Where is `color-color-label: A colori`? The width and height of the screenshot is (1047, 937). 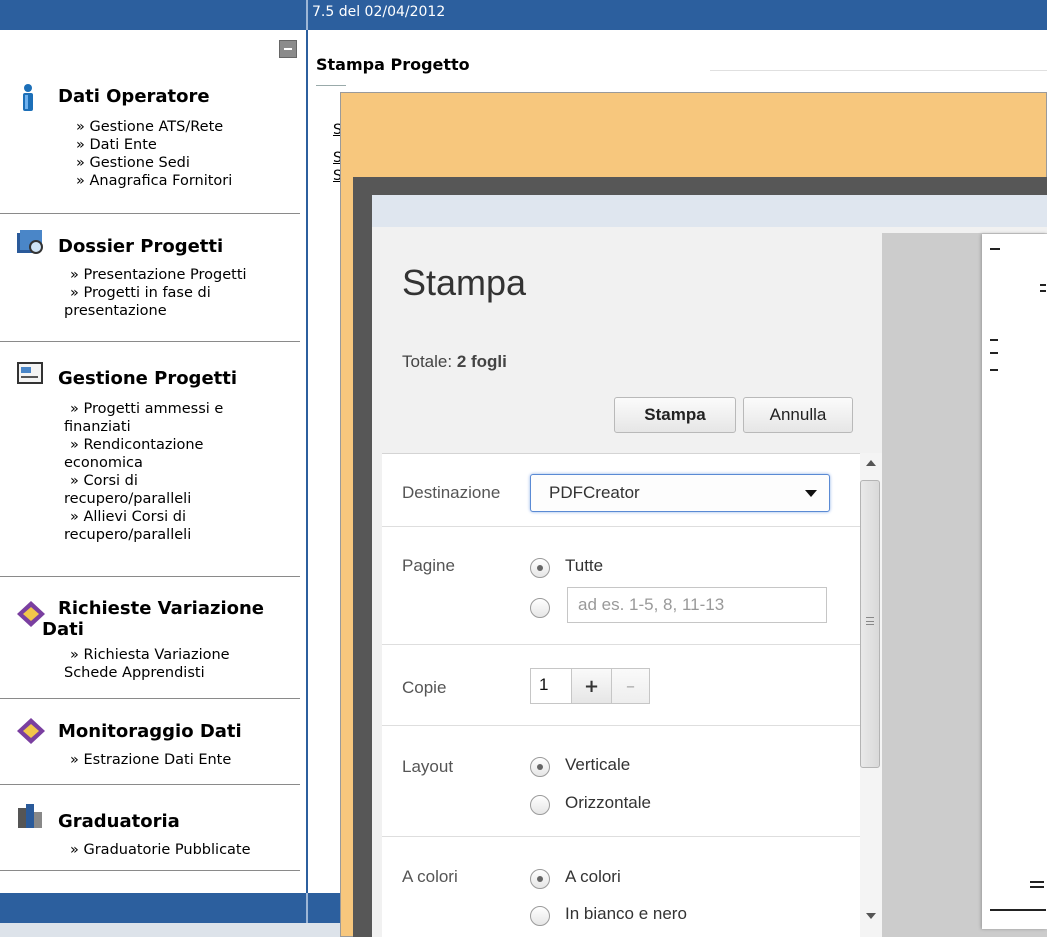 color-color-label: A colori is located at coordinates (593, 876).